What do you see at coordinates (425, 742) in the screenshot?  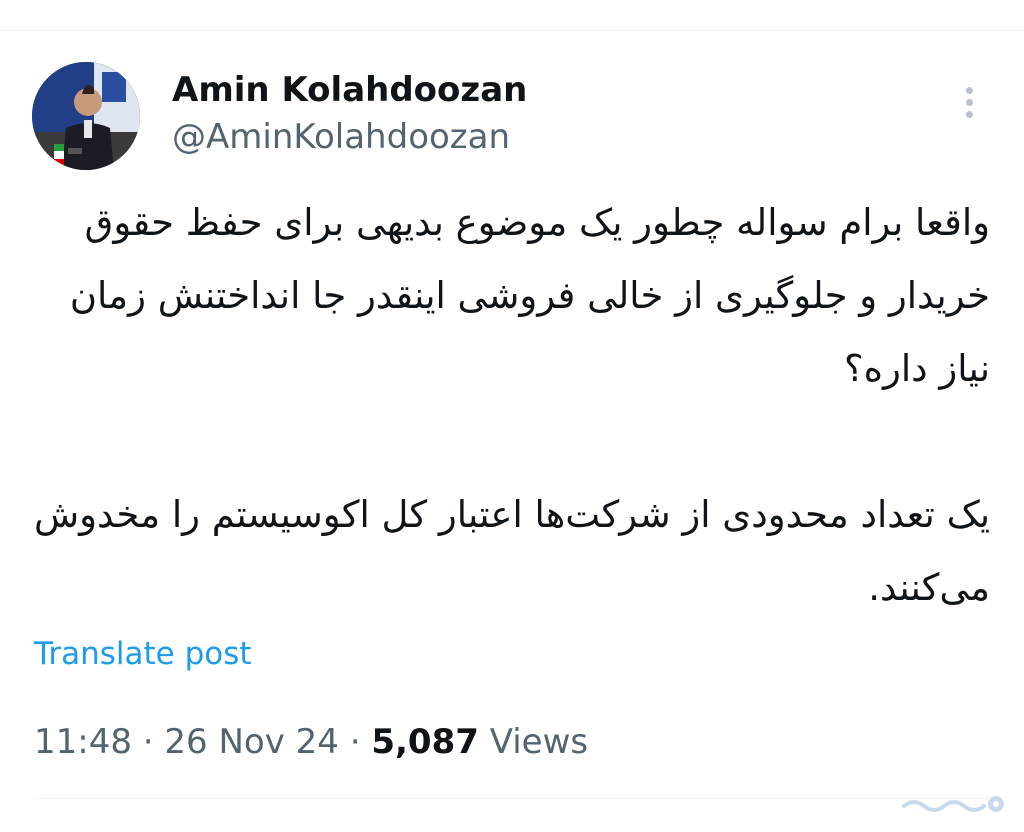 I see `views-count: 5,087` at bounding box center [425, 742].